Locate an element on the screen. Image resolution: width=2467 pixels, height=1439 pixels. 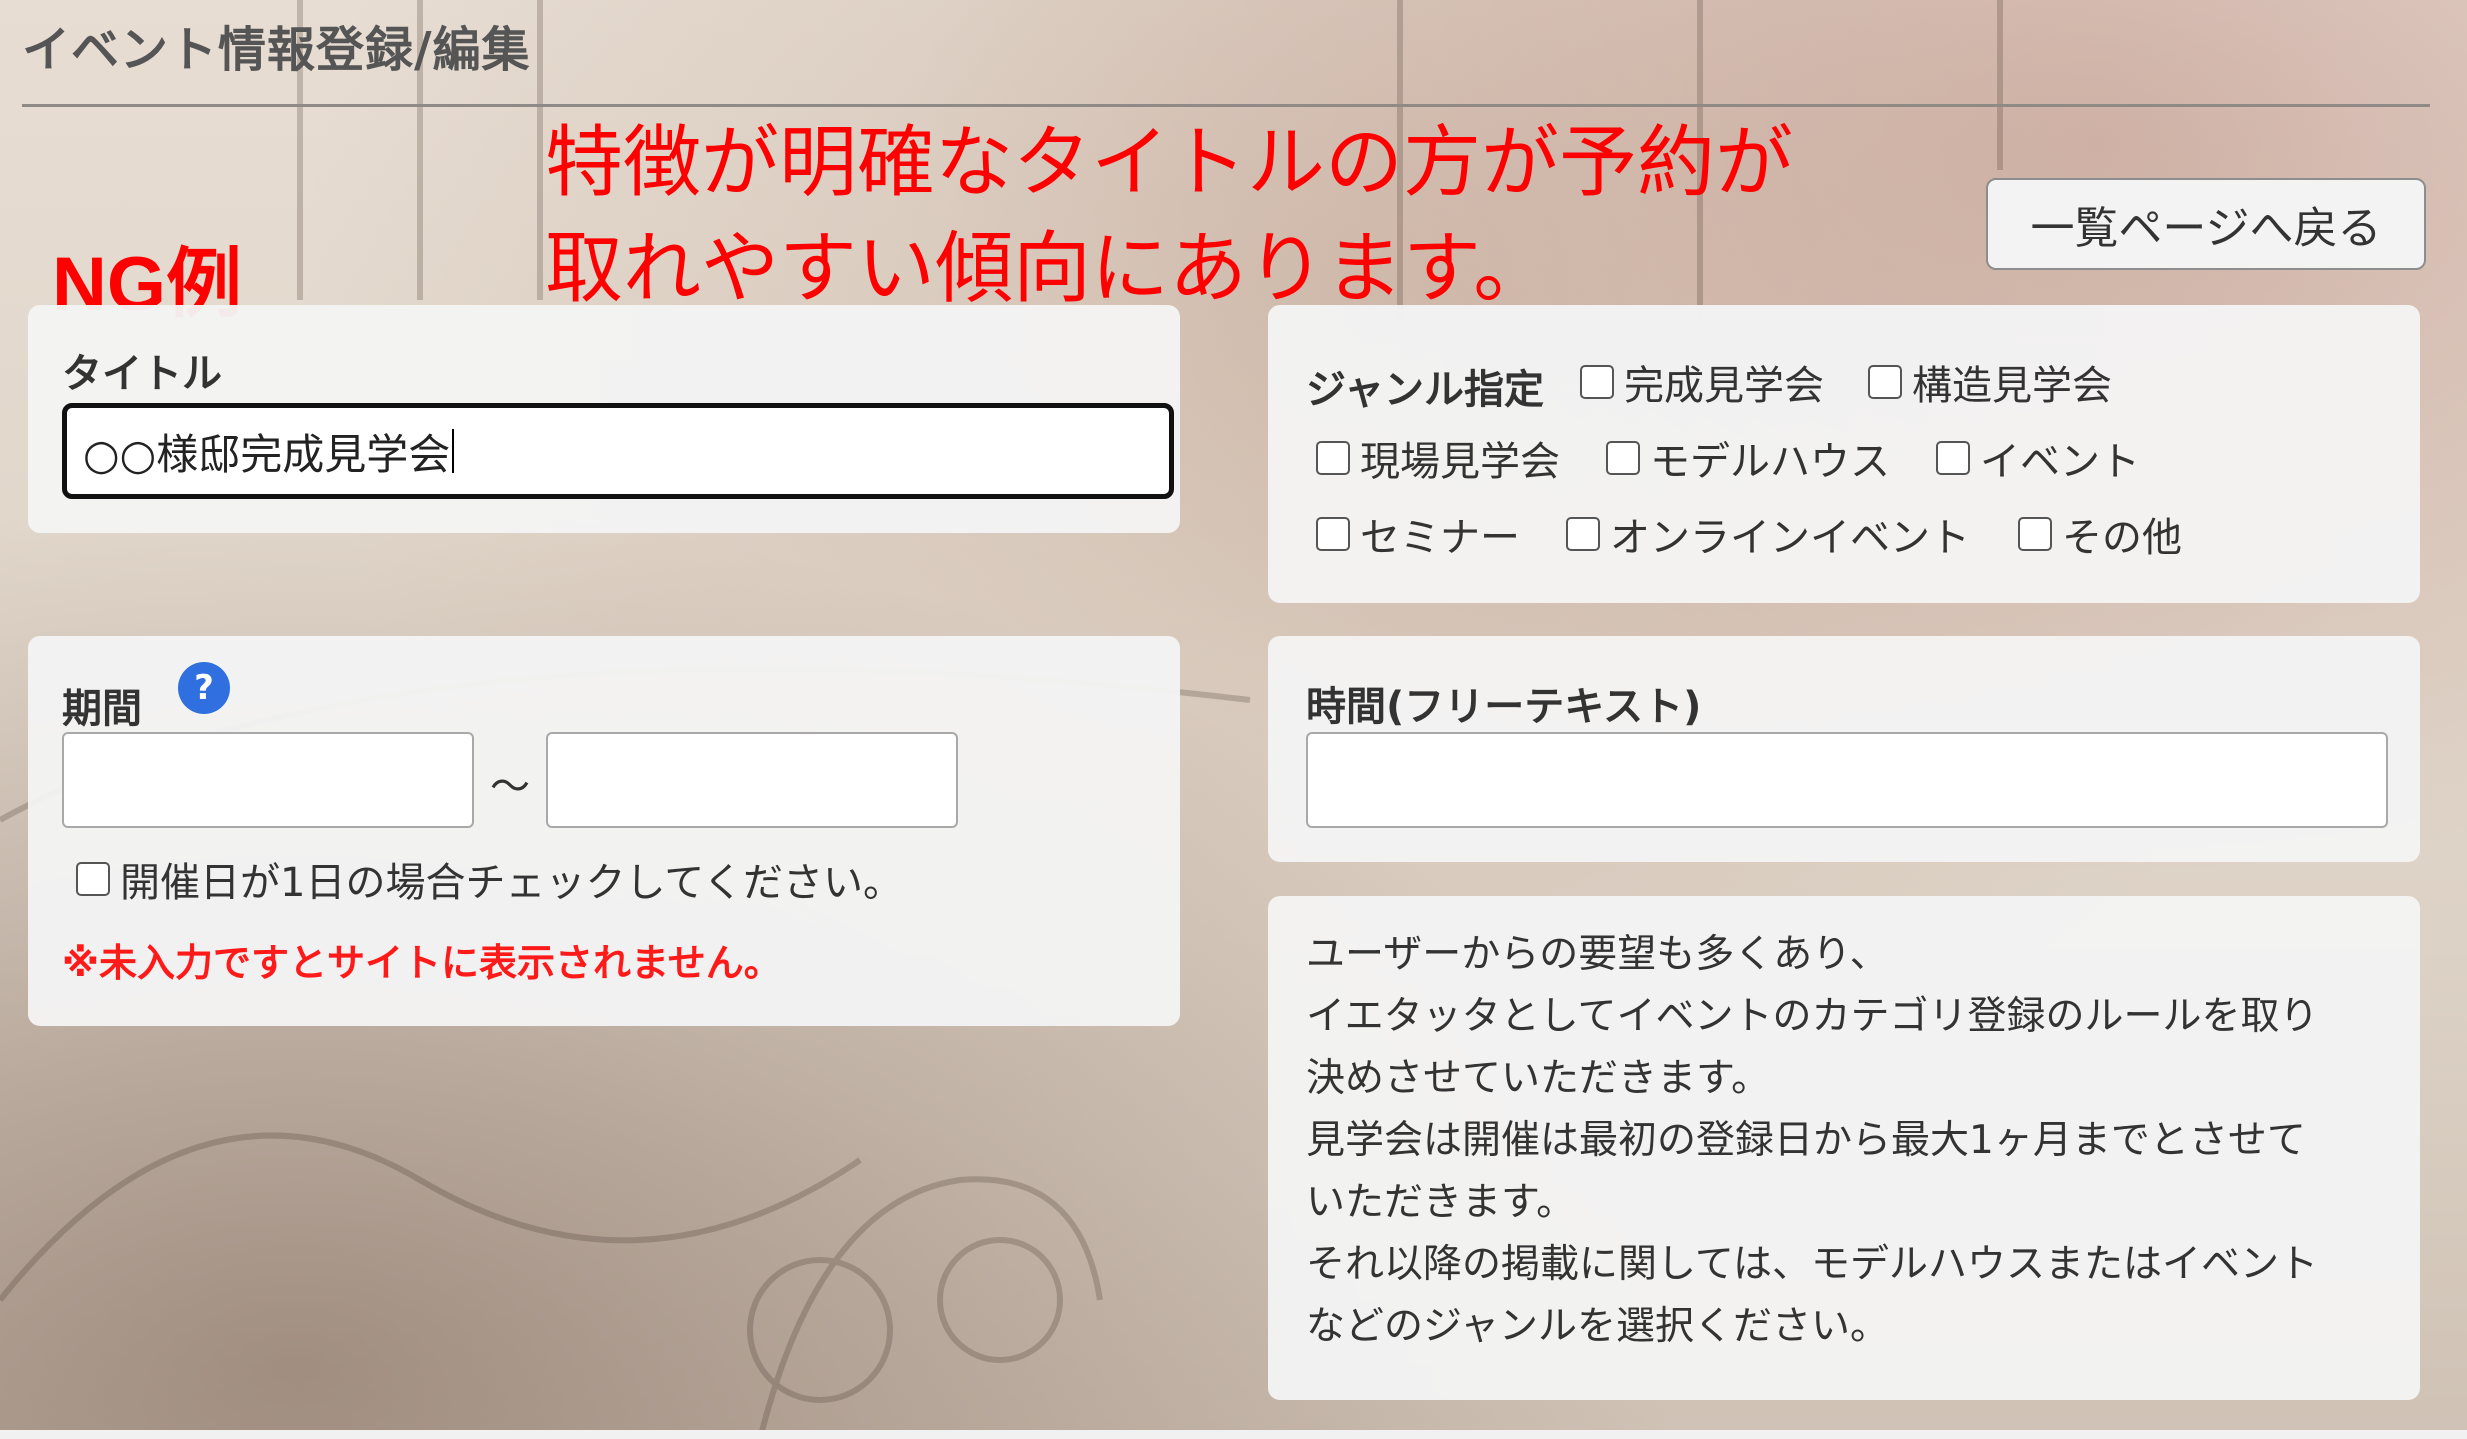
single-day-checkbox: 開催日が1日の場合チェックしてください。 is located at coordinates (489, 879).